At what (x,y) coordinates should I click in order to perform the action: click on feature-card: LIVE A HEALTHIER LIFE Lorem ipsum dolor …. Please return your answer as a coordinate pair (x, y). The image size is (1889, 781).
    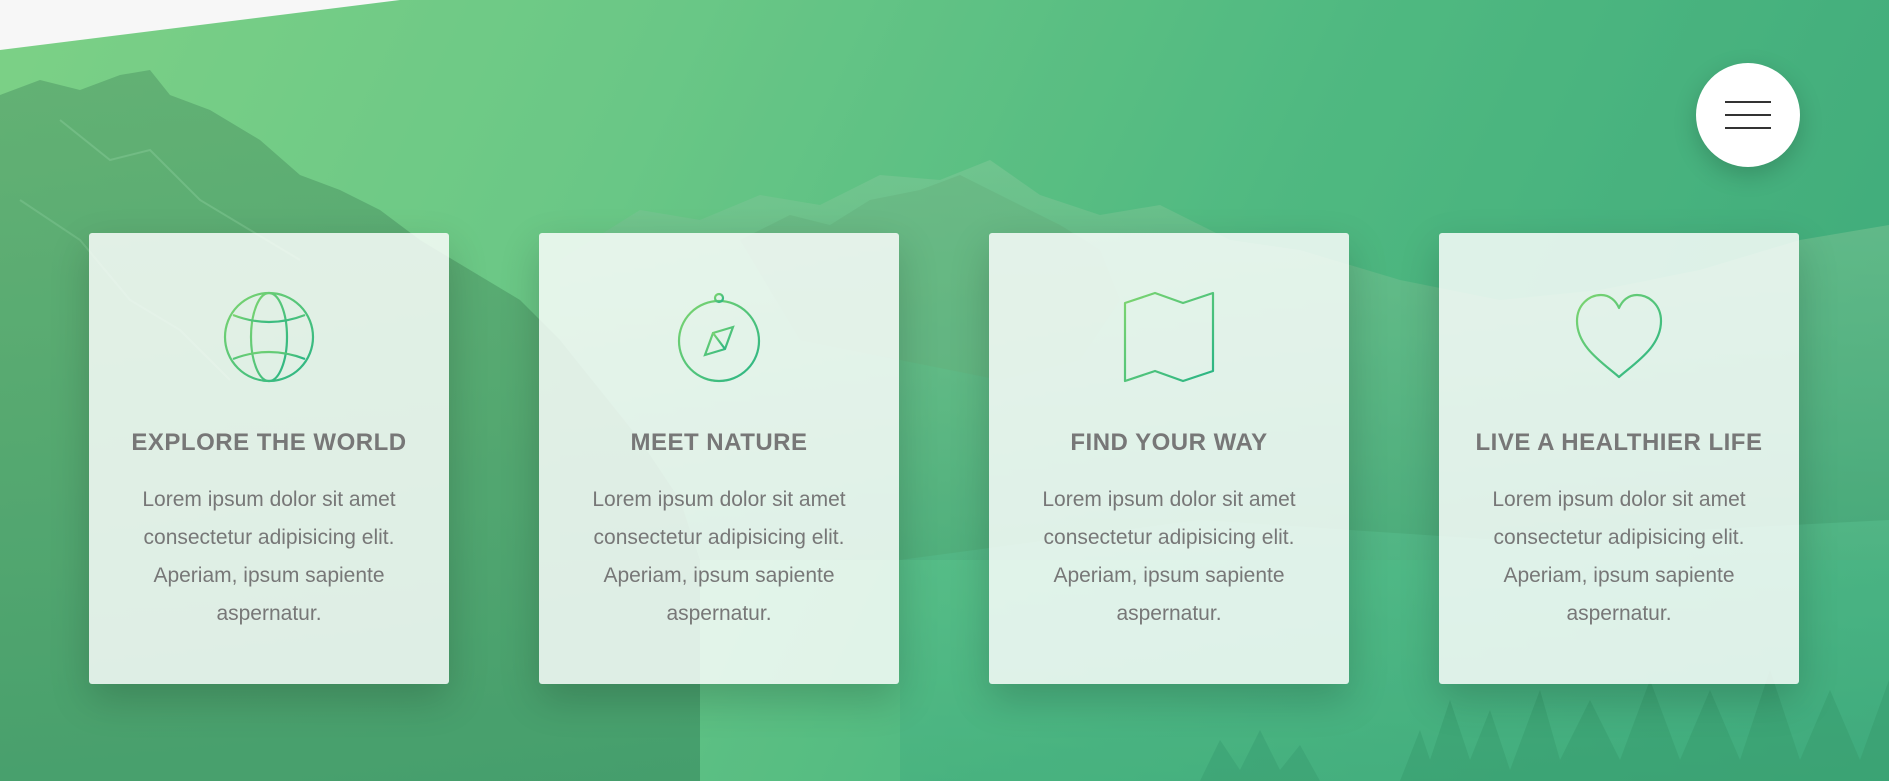
    Looking at the image, I should click on (1619, 458).